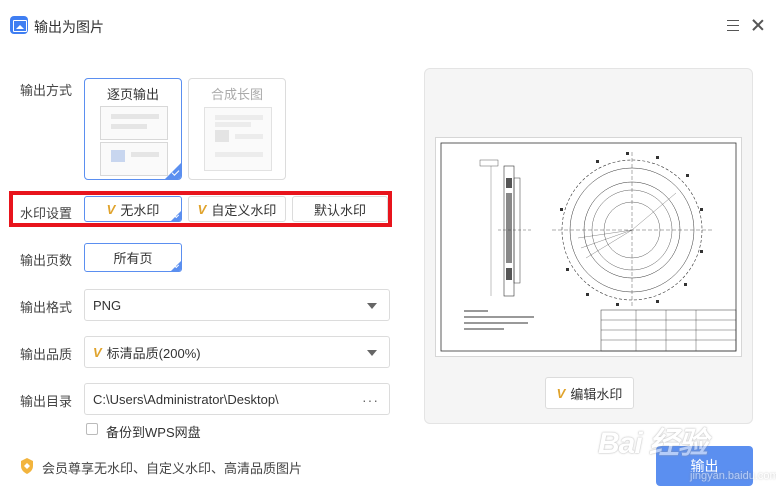 The image size is (776, 504). What do you see at coordinates (46, 354) in the screenshot?
I see `quality-label: 输出品质` at bounding box center [46, 354].